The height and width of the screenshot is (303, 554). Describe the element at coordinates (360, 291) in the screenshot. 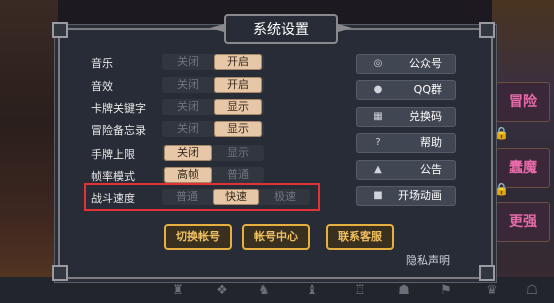

I see `menu-icon: ♖` at that location.